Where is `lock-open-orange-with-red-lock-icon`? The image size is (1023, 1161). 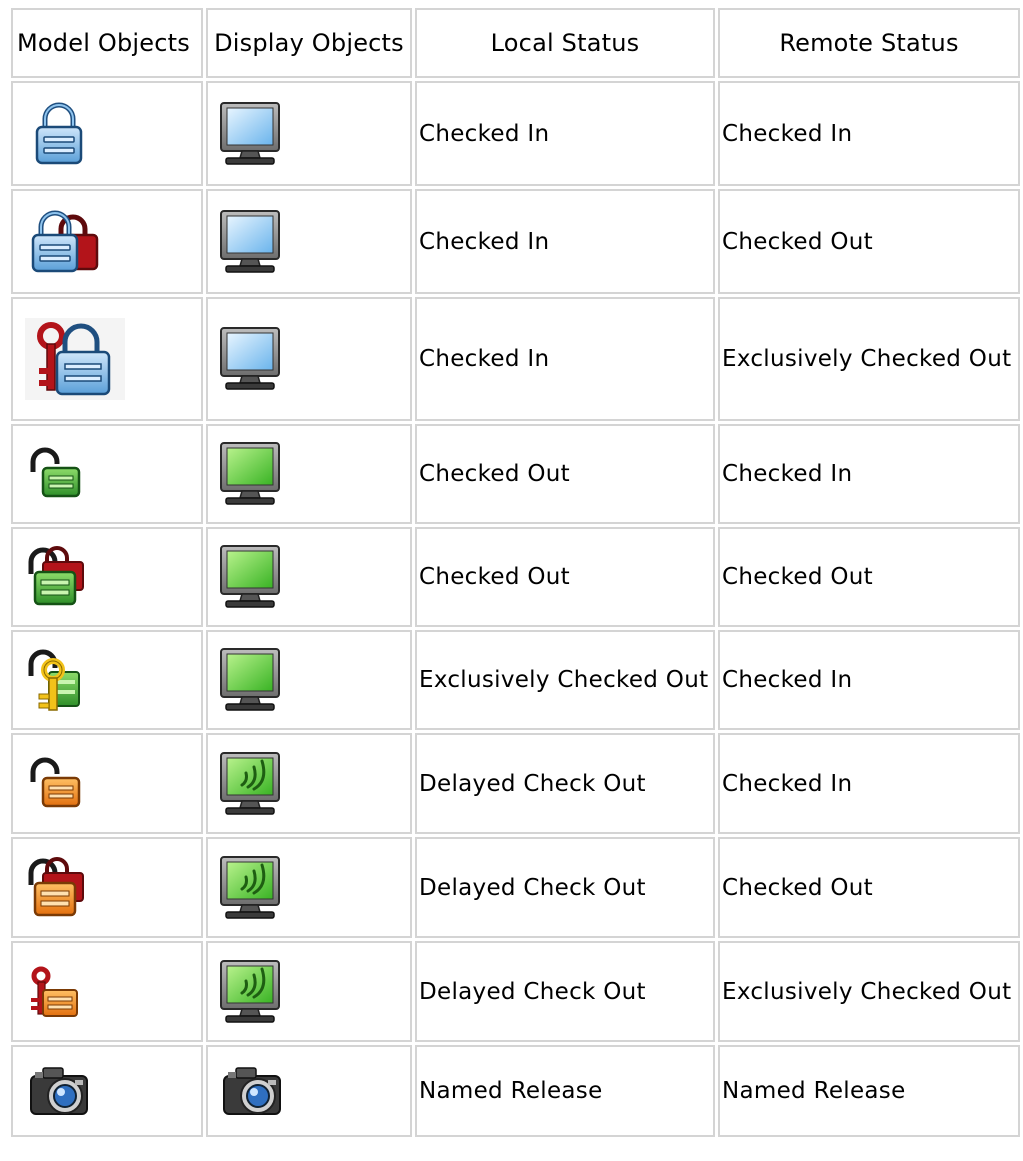
lock-open-orange-with-red-lock-icon is located at coordinates (56, 886).